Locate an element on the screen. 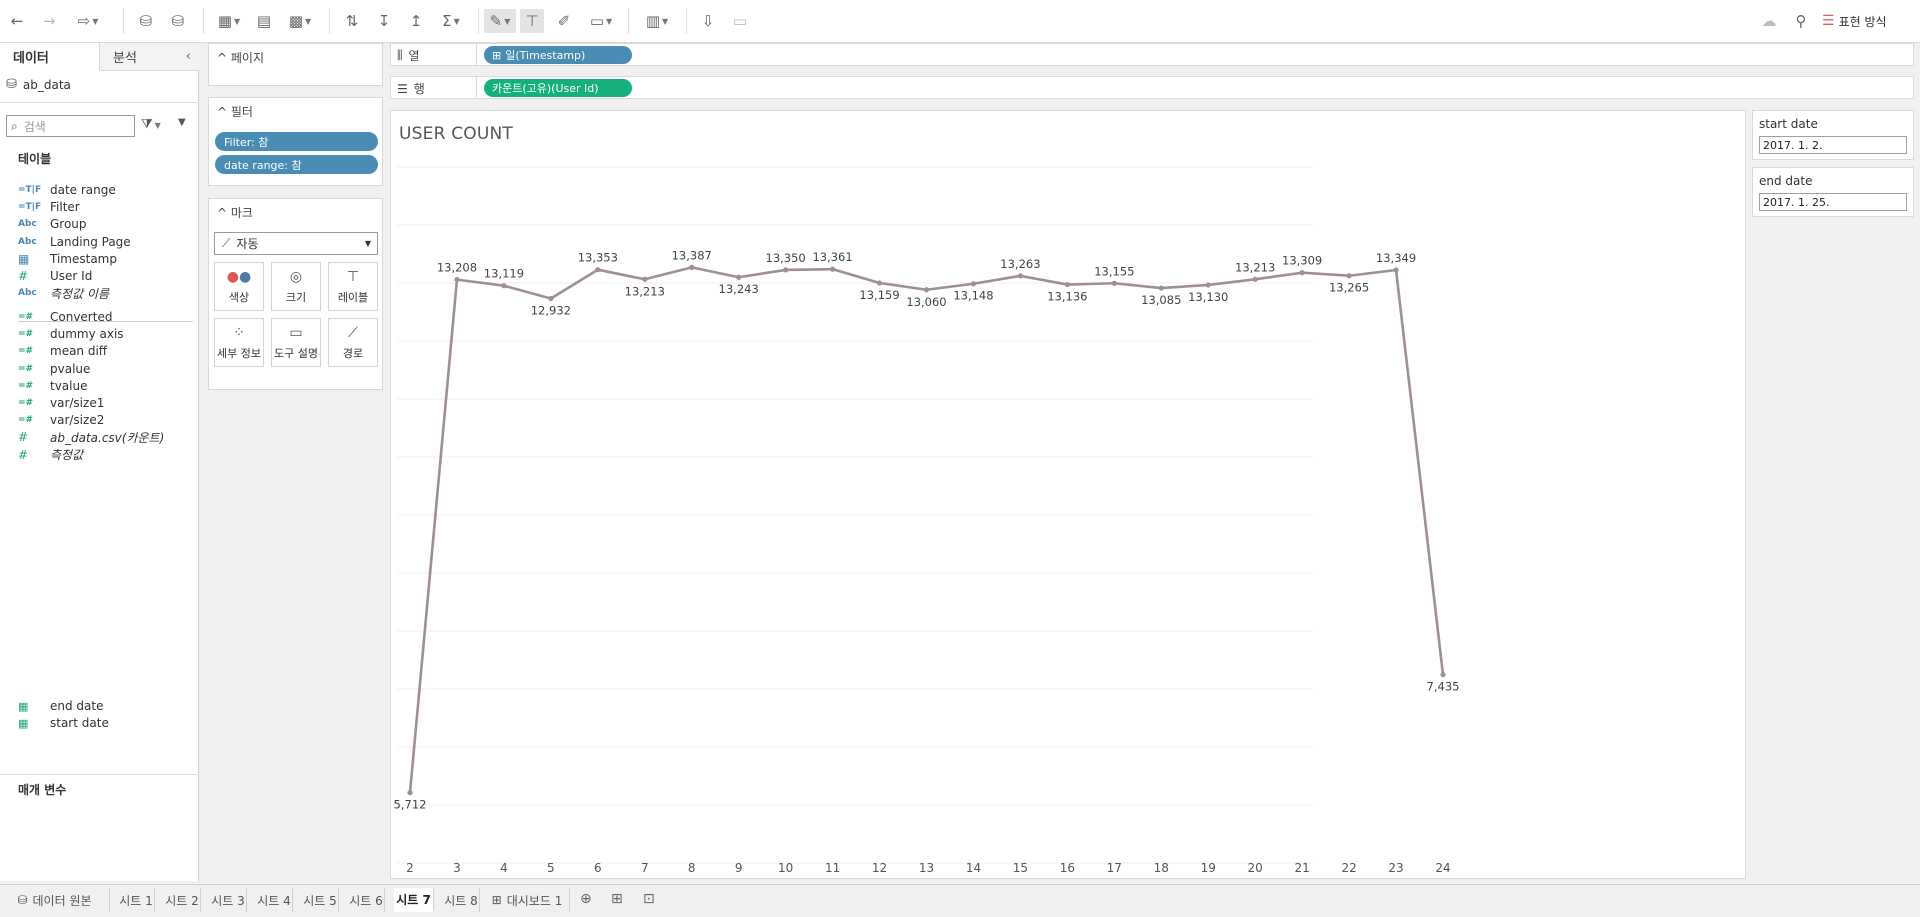 Image resolution: width=1920 pixels, height=917 pixels. tooltip-button: ▭ 도구 설명 is located at coordinates (296, 342).